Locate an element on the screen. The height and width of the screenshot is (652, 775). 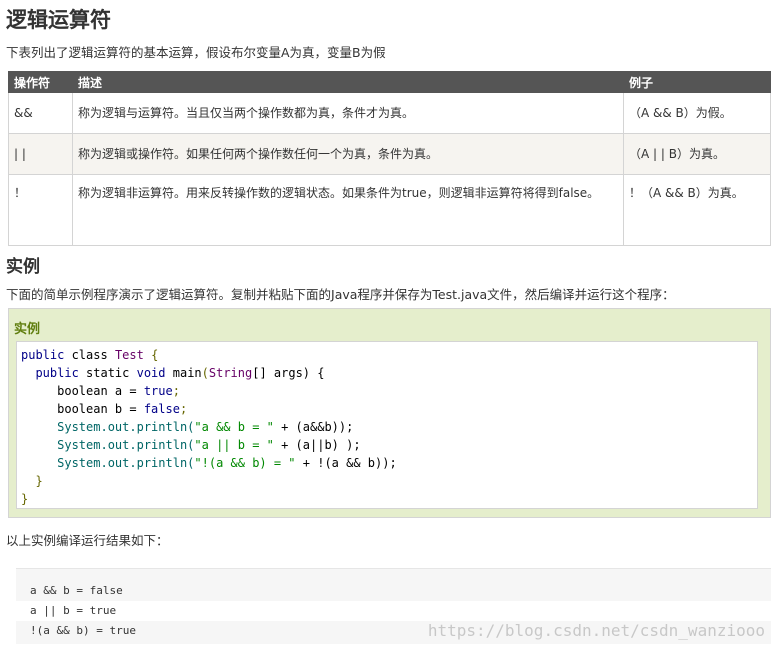
example-label: 实例 is located at coordinates (27, 329).